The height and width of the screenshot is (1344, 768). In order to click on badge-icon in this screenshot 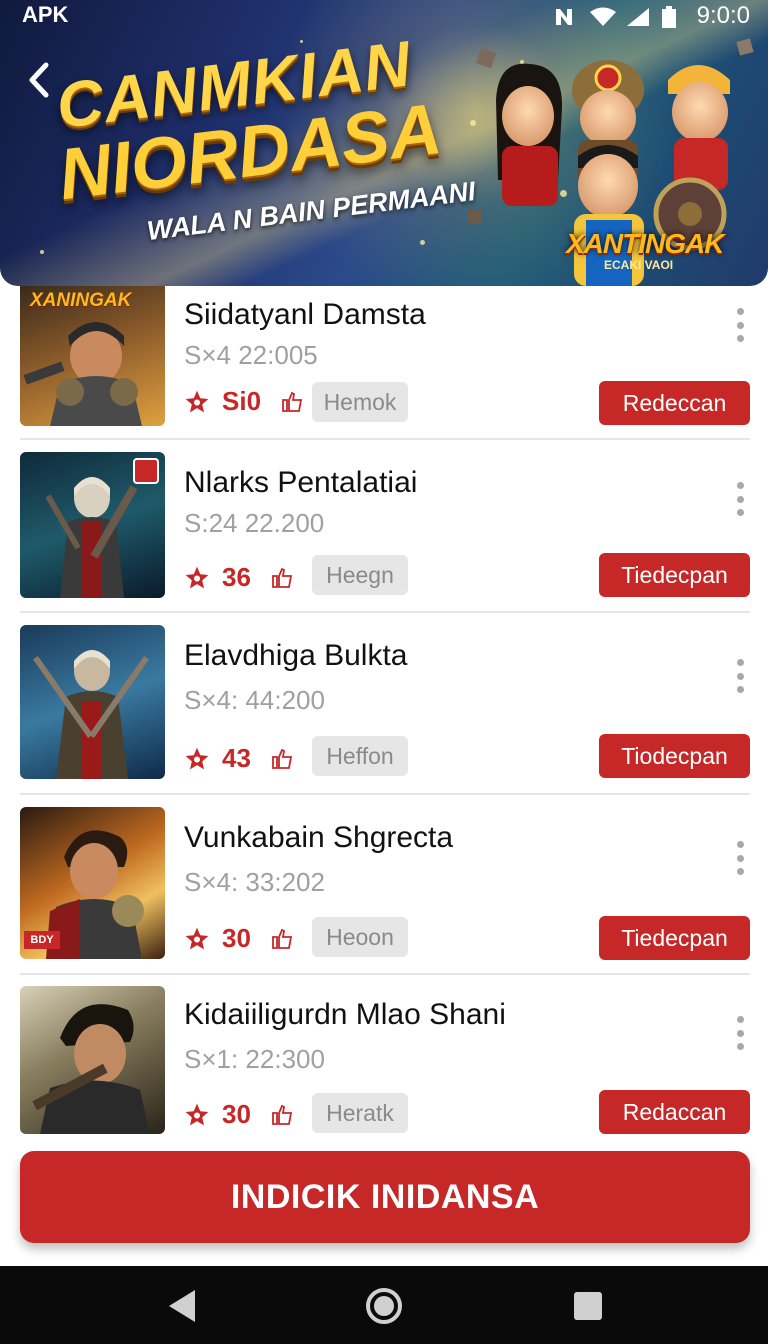, I will do `click(146, 471)`.